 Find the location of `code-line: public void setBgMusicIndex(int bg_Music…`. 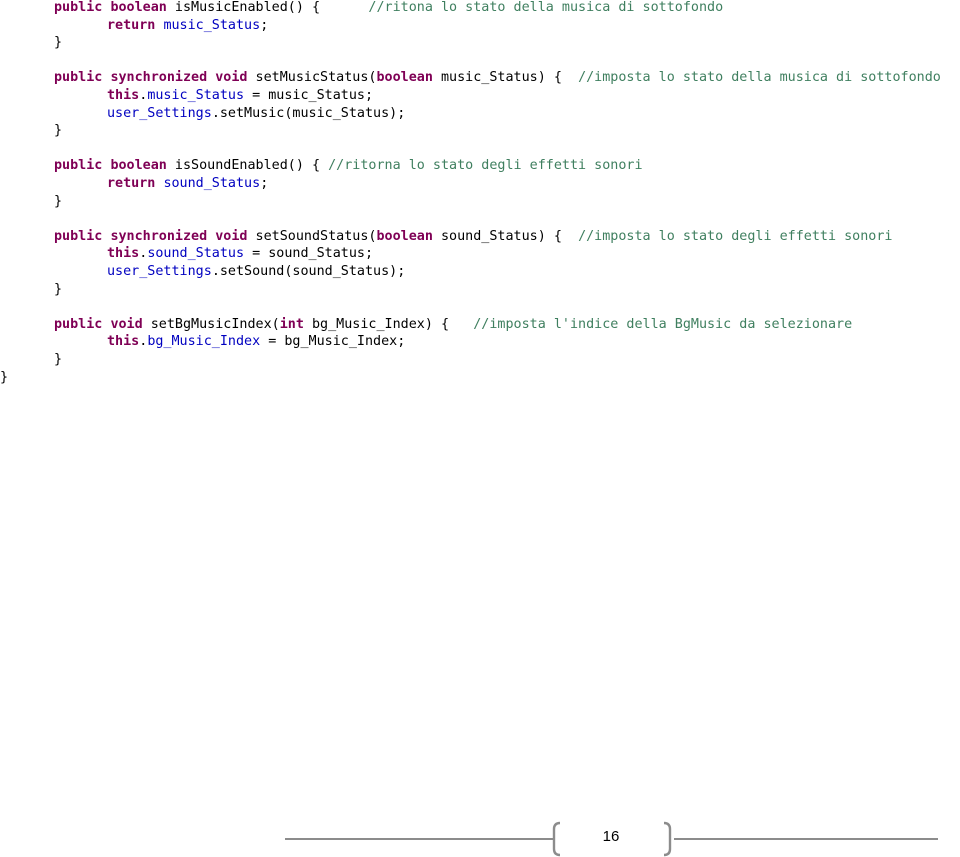

code-line: public void setBgMusicIndex(int bg_Music… is located at coordinates (453, 325).